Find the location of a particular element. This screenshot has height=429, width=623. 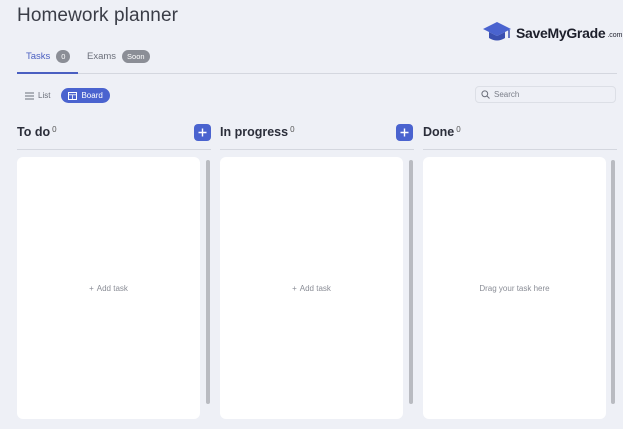

column-count-done: 0 is located at coordinates (458, 129).